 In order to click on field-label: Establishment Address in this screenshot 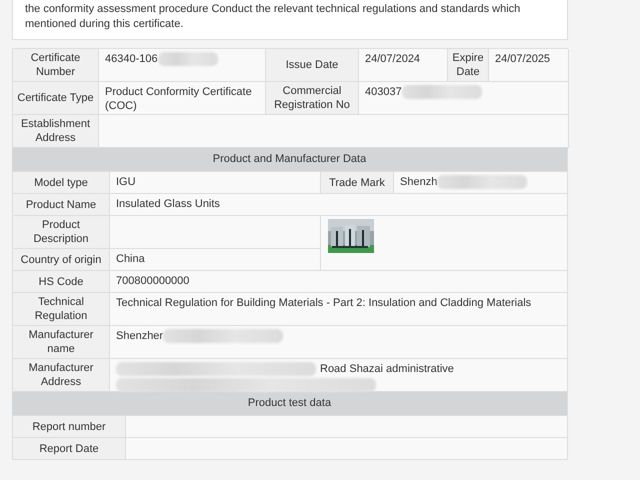, I will do `click(56, 131)`.